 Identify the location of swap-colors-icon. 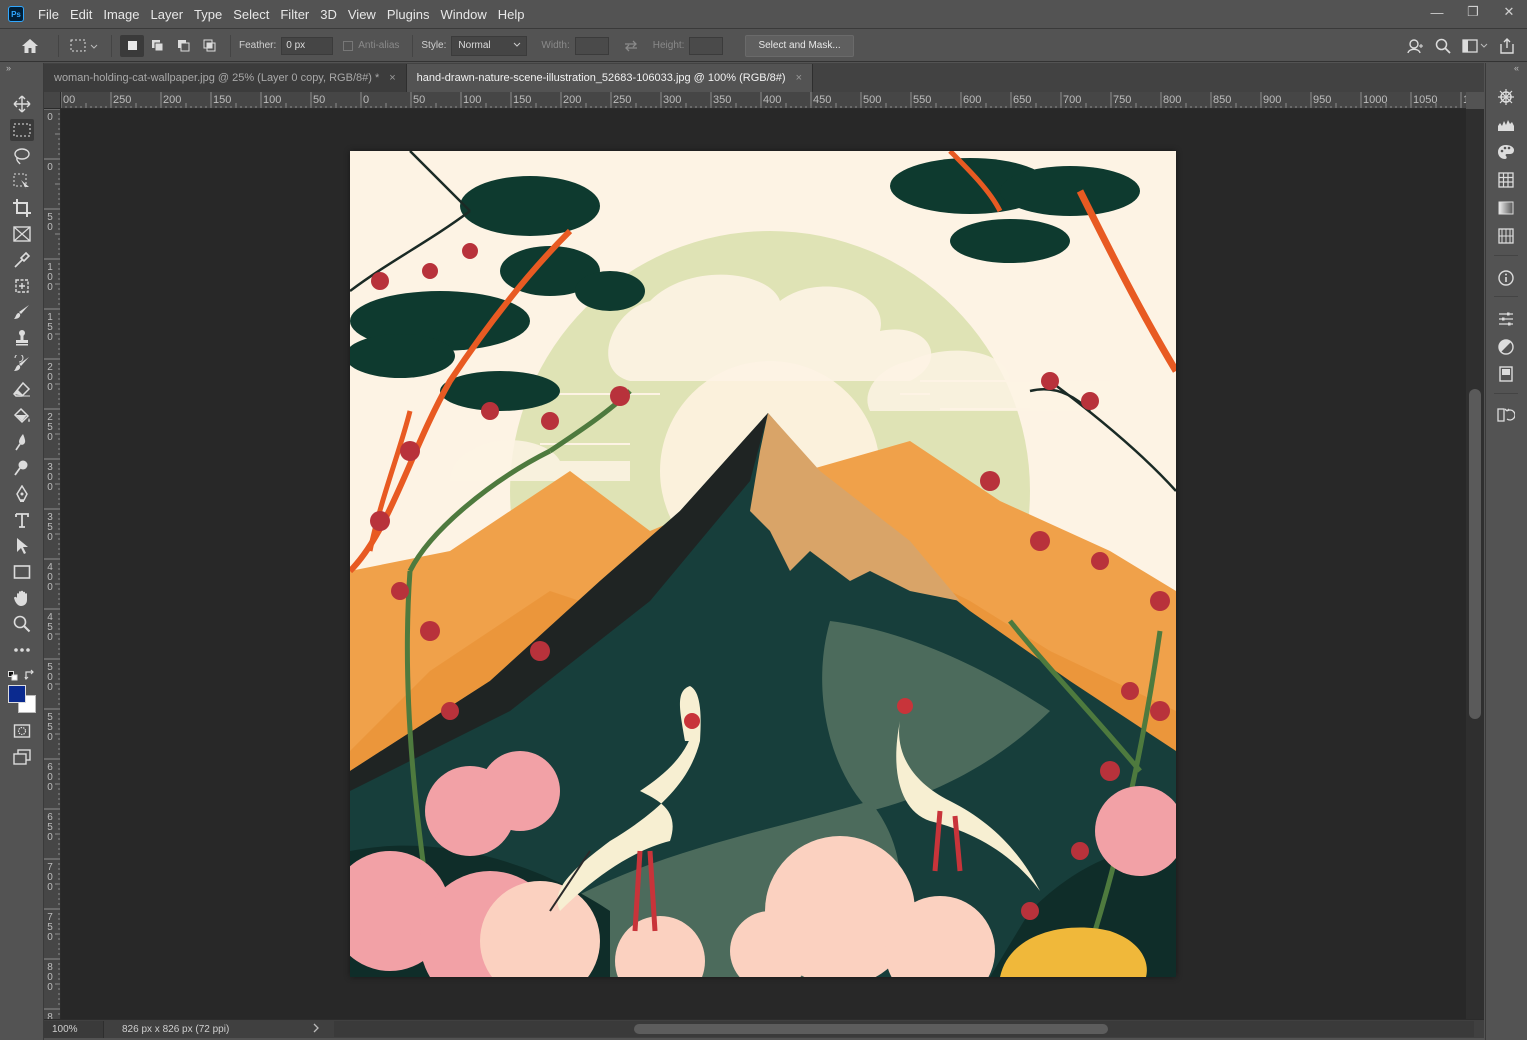
(30, 674).